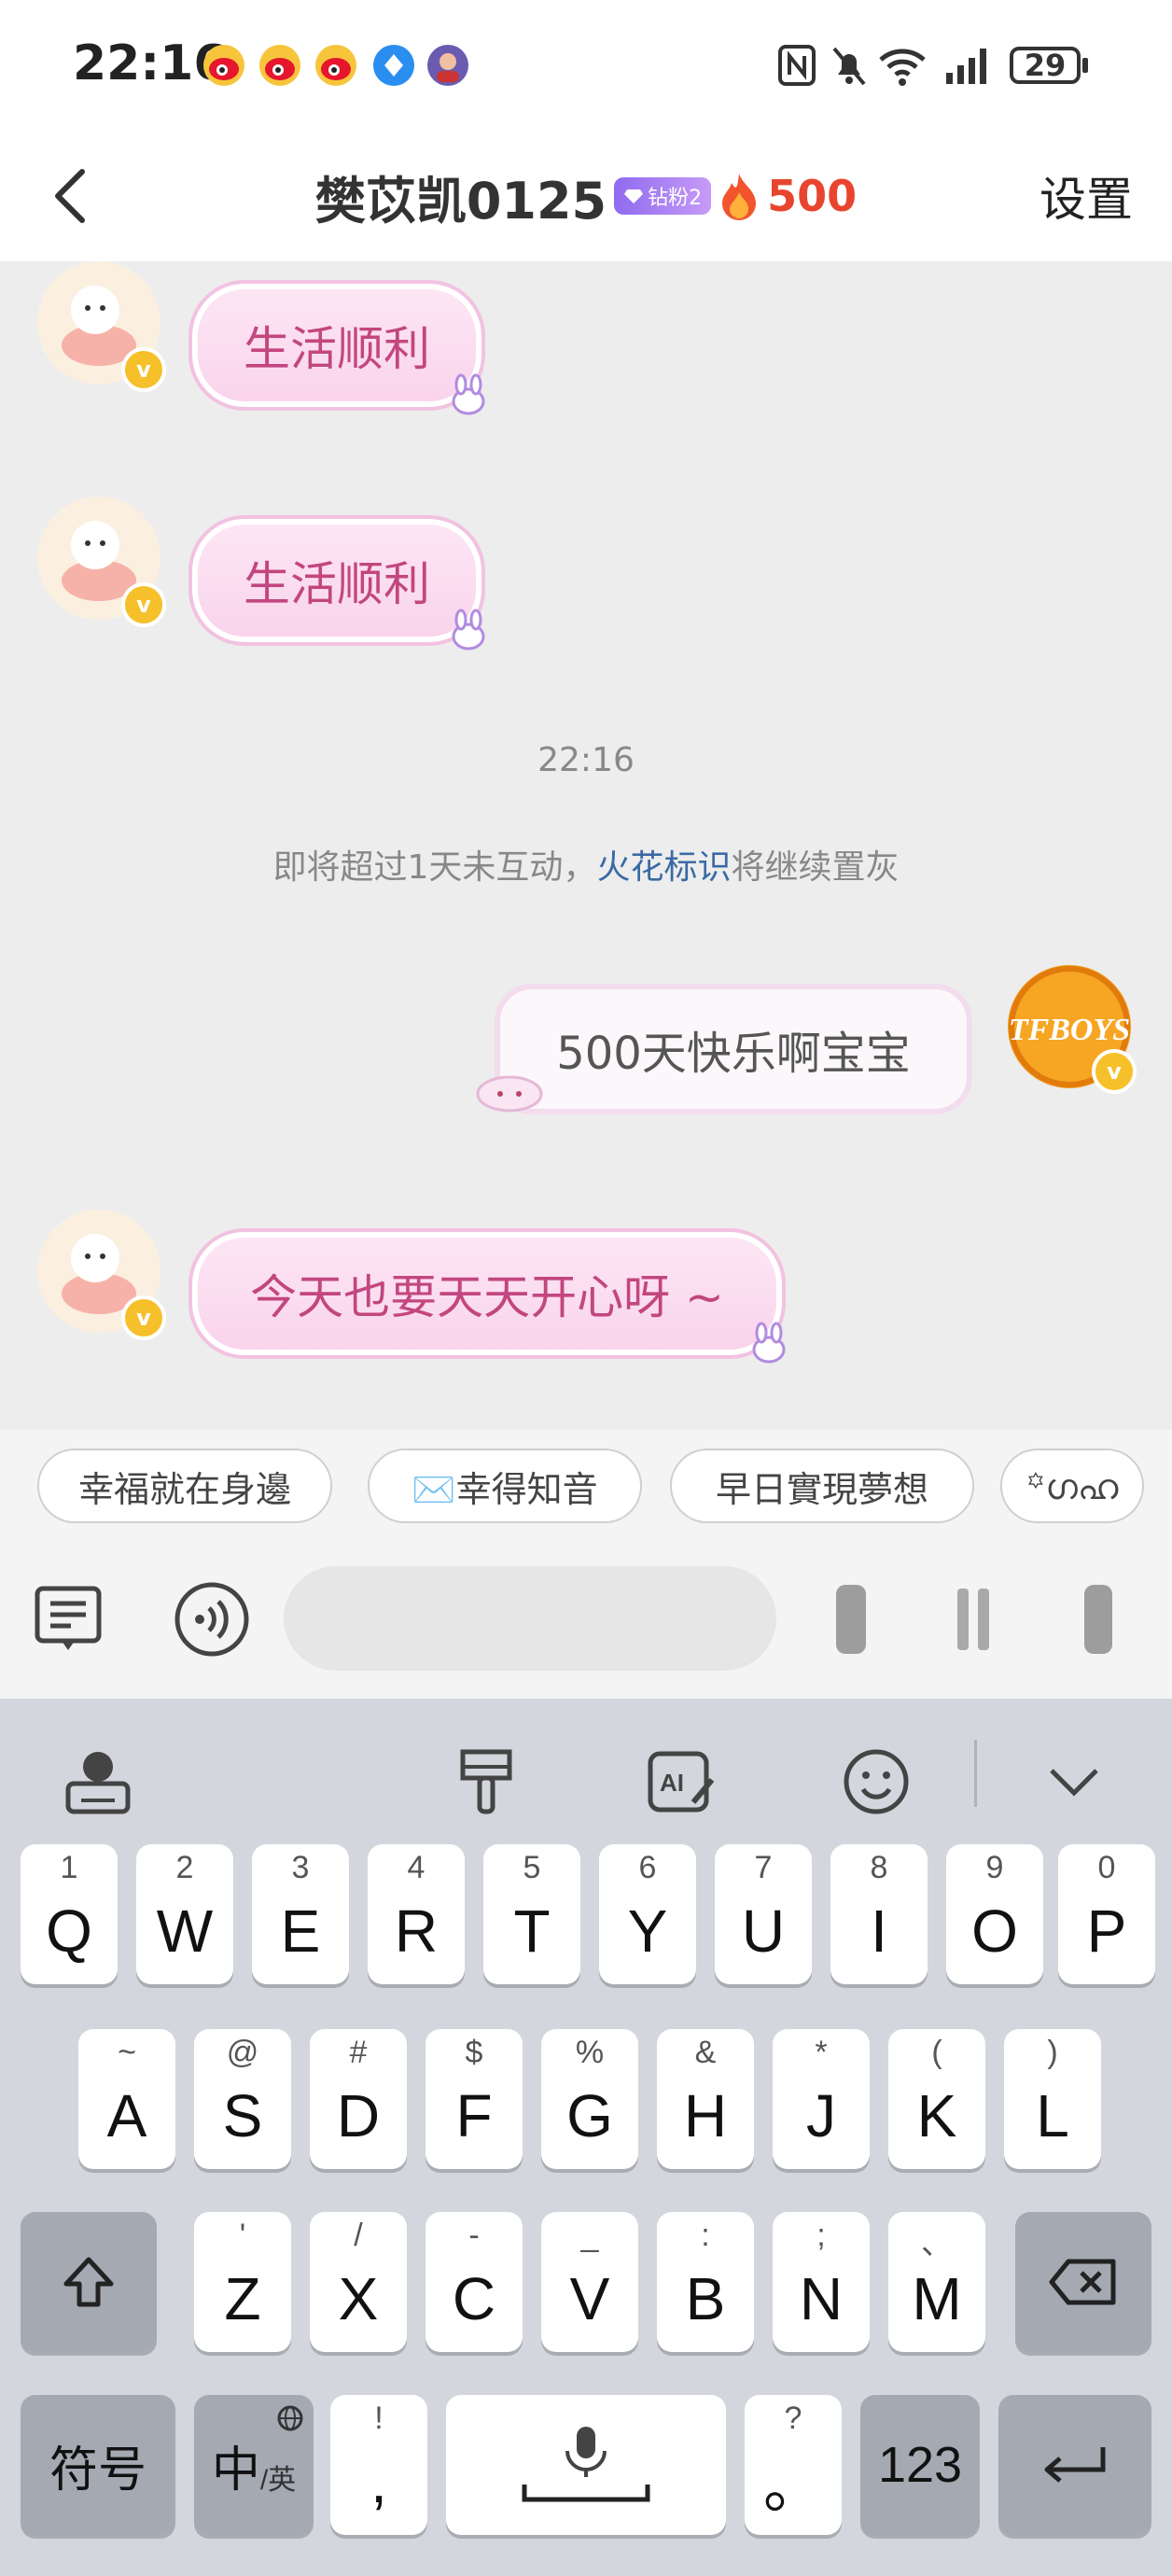 The image size is (1172, 2576). I want to click on key-n: ; N, so click(821, 2282).